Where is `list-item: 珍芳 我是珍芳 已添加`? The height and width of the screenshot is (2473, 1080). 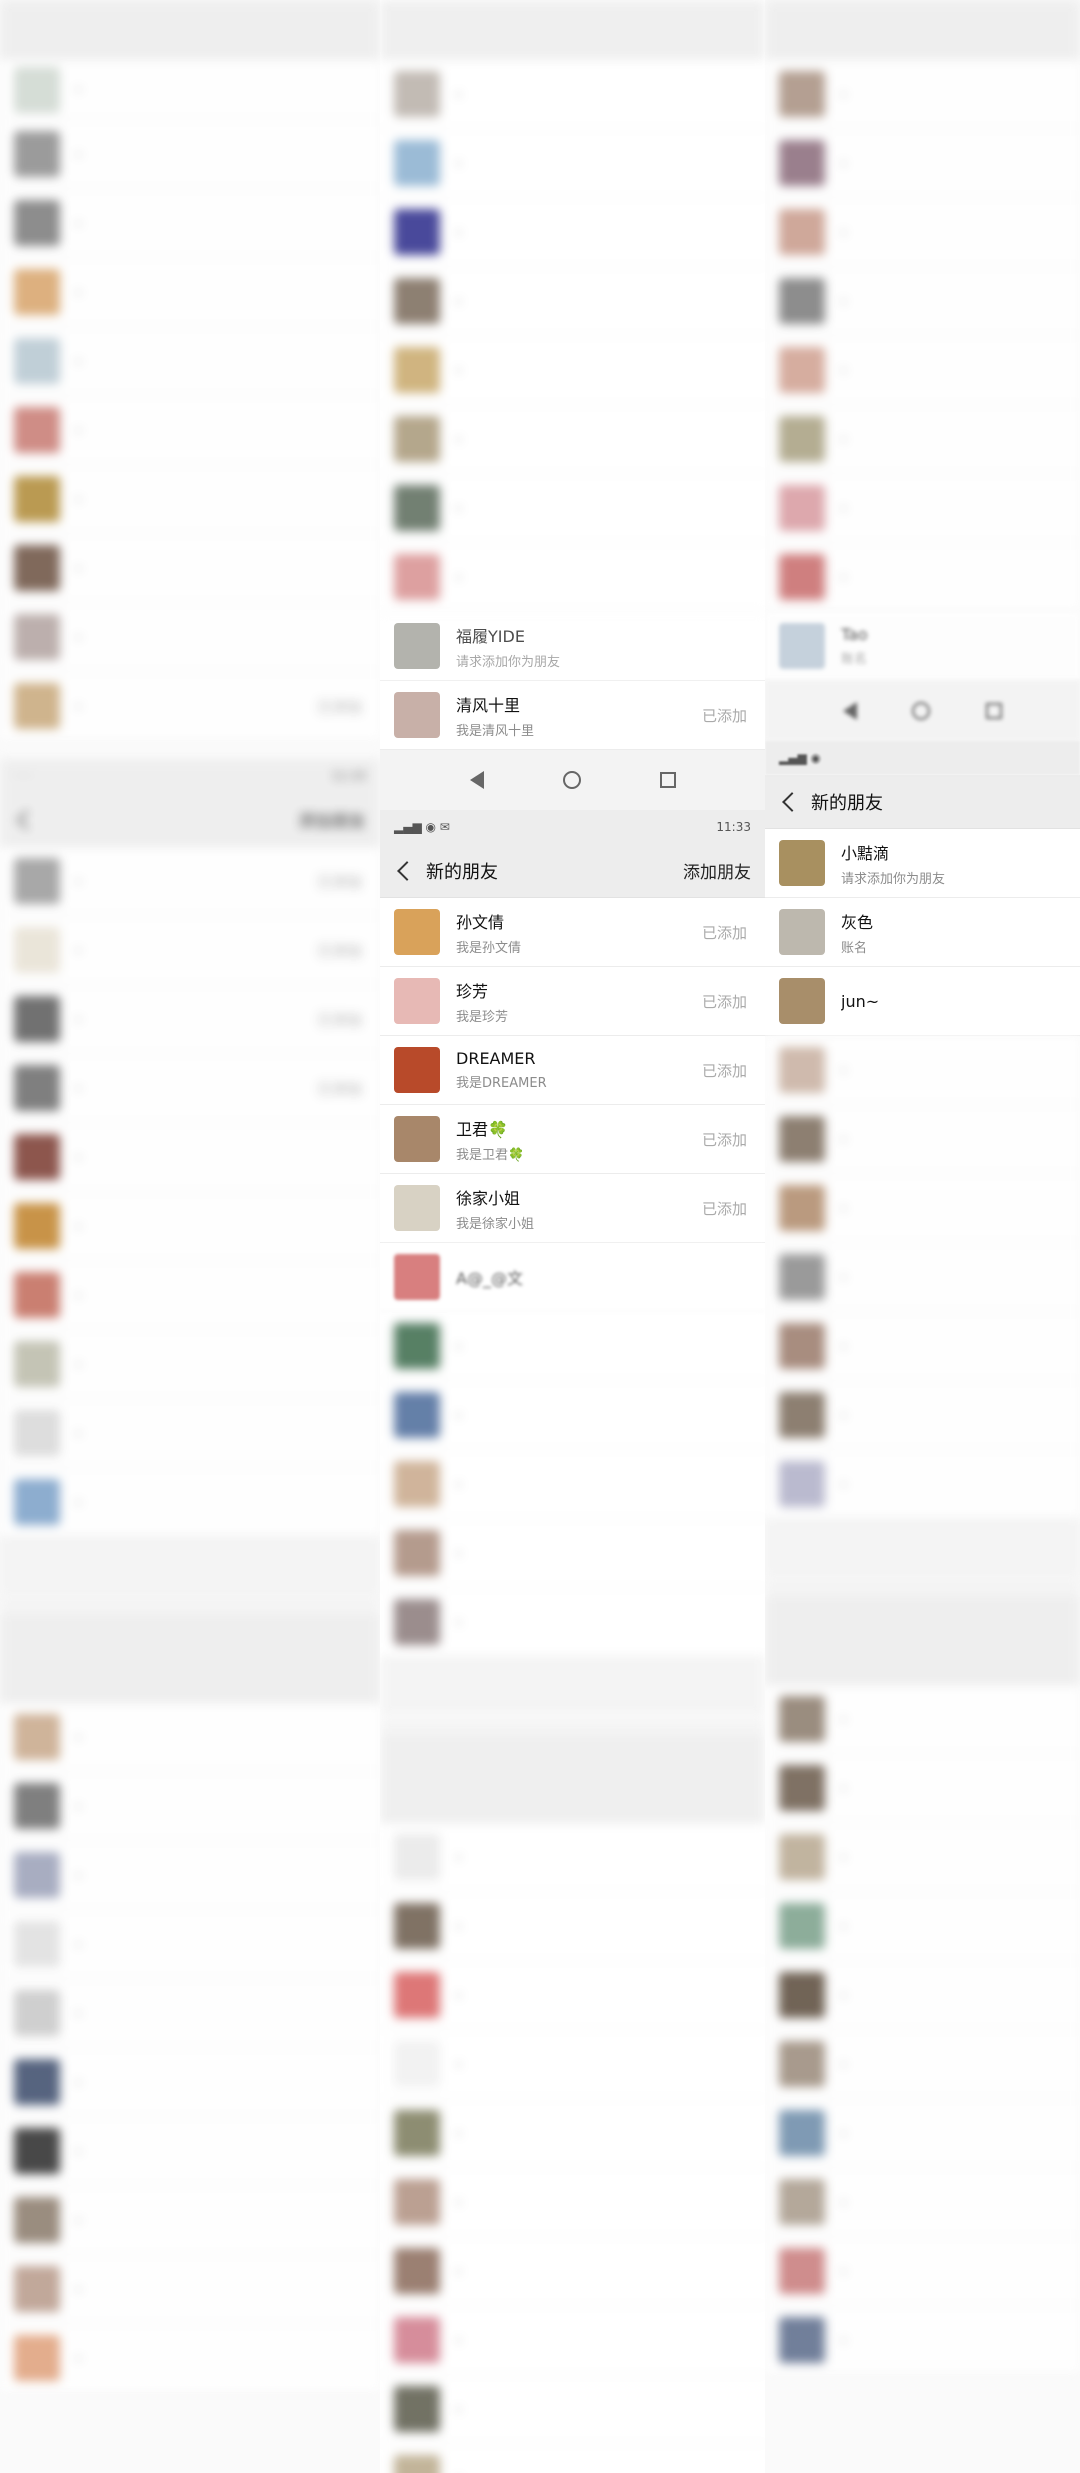 list-item: 珍芳 我是珍芳 已添加 is located at coordinates (572, 1001).